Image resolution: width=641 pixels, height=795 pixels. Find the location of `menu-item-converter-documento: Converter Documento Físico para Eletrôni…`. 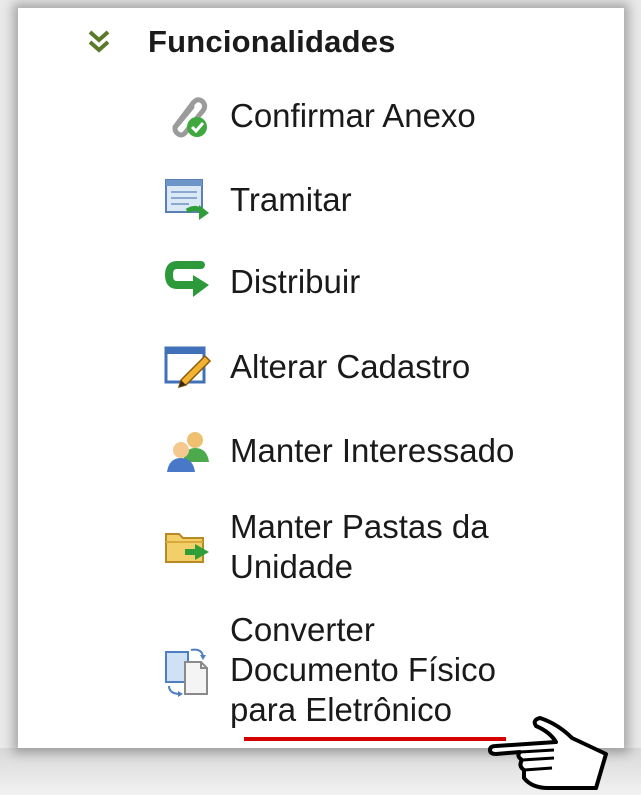

menu-item-converter-documento: Converter Documento Físico para Eletrôni… is located at coordinates (328, 670).